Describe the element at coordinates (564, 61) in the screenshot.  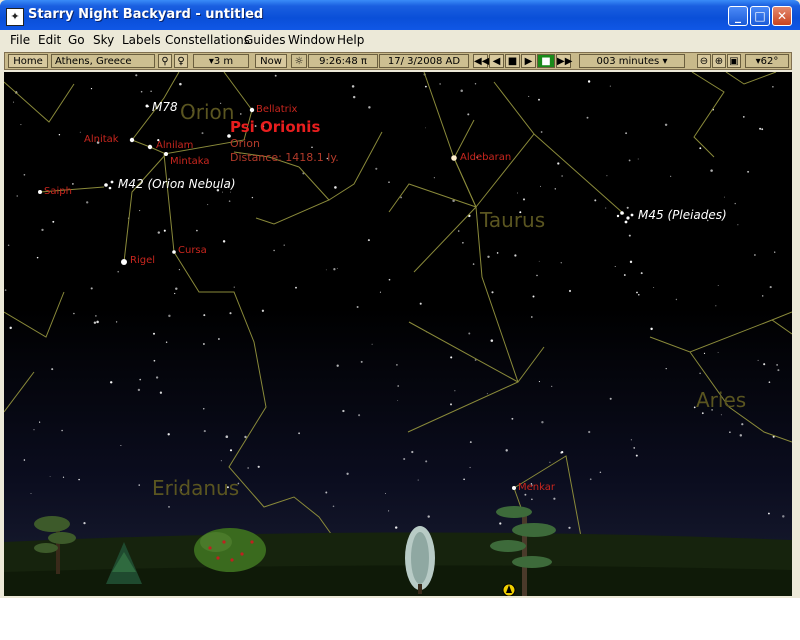
I see `fast-forward-button: ▶▶` at that location.